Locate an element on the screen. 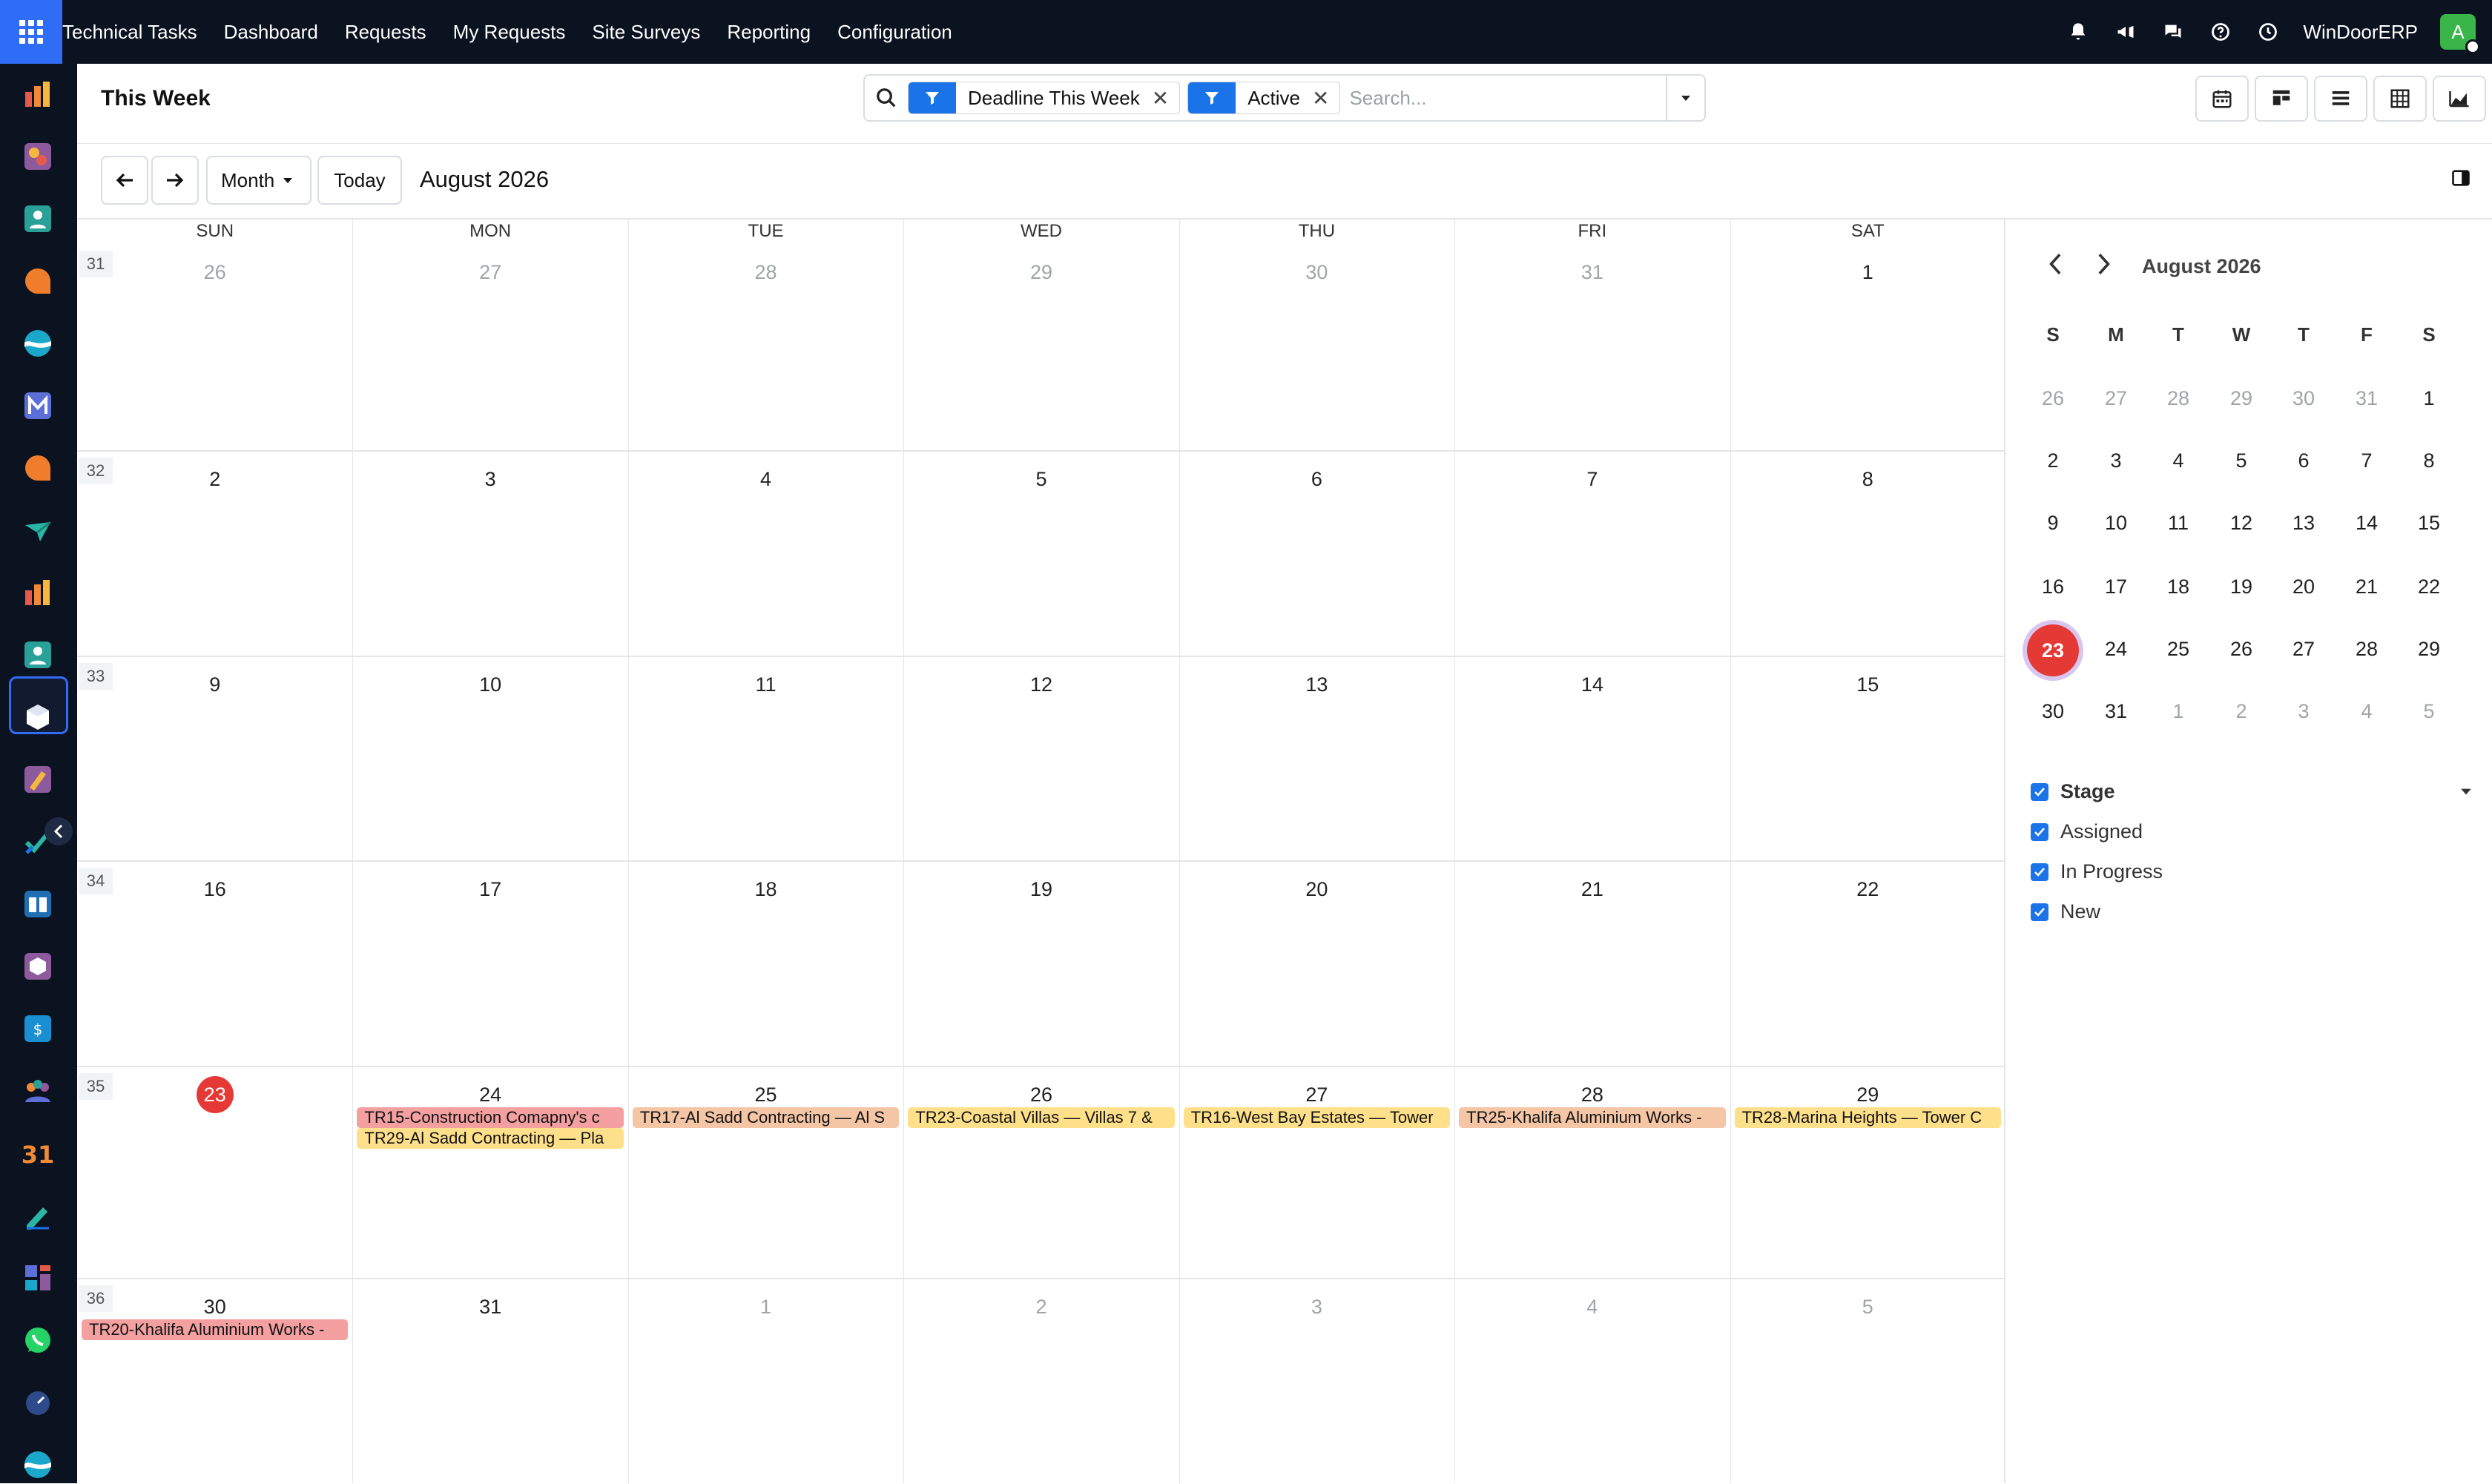 Image resolution: width=2492 pixels, height=1484 pixels. menu-requests: Requests is located at coordinates (385, 32).